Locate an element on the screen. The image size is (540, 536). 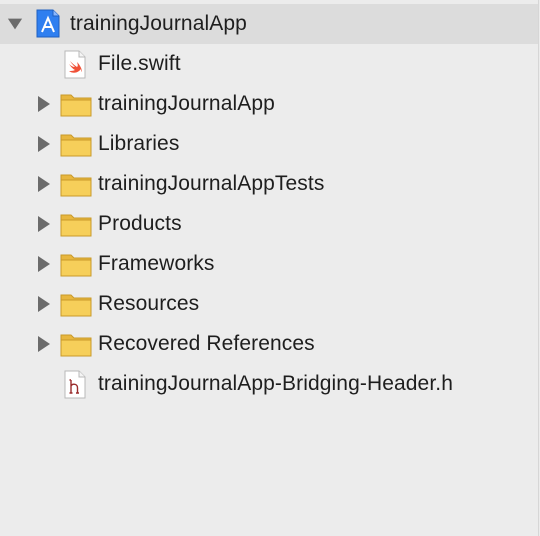
navigator-item-label: trainingJournalAppTests is located at coordinates (211, 183).